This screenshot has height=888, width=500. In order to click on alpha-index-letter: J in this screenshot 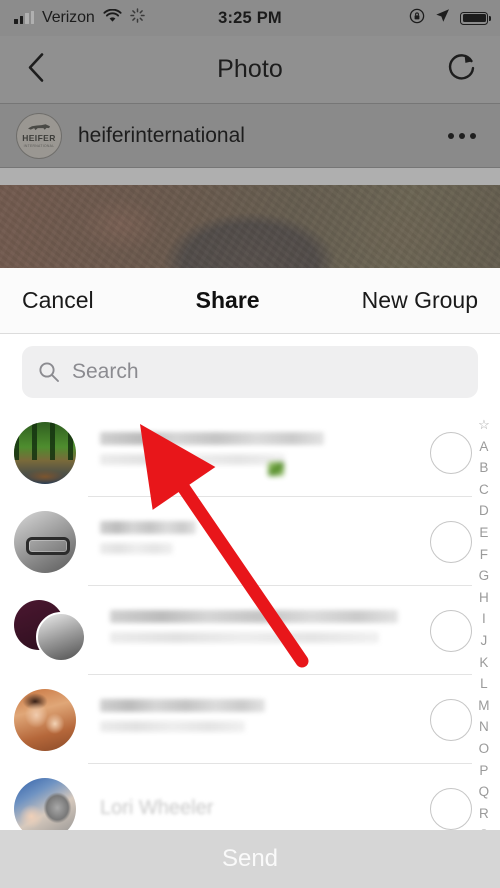, I will do `click(484, 641)`.